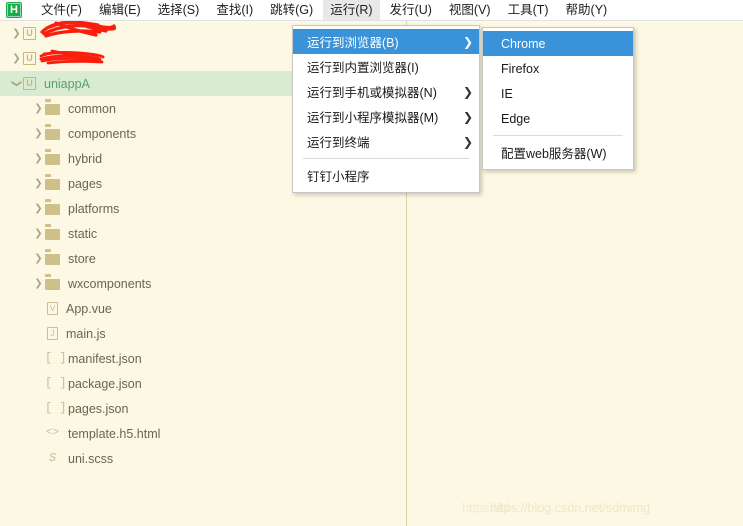 The image size is (743, 526). What do you see at coordinates (203, 408) in the screenshot?
I see `file-tree-row: [ ] pages.json` at bounding box center [203, 408].